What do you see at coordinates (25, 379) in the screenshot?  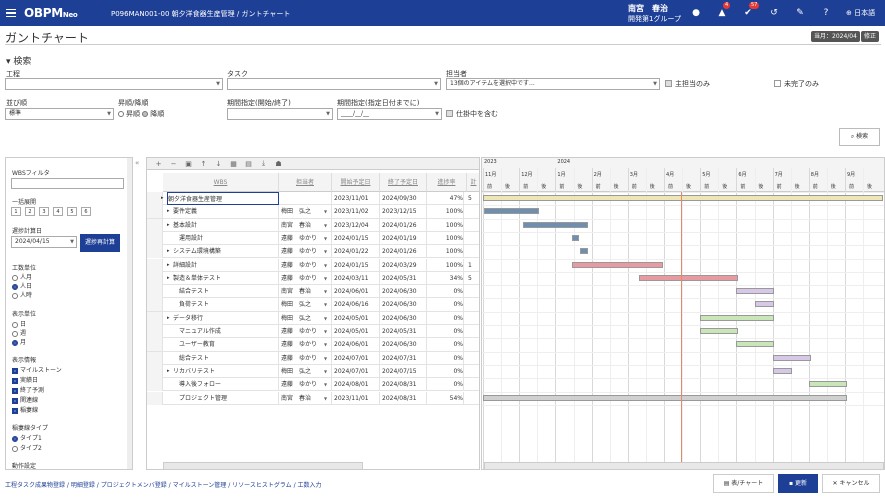 I see `display-info-option: 実績日` at bounding box center [25, 379].